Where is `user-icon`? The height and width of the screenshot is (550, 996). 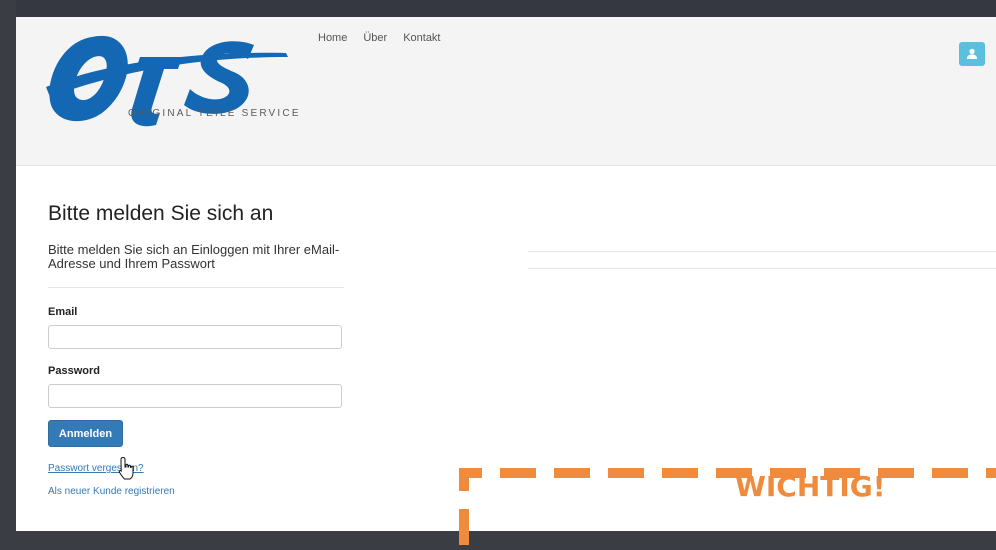
user-icon is located at coordinates (972, 53).